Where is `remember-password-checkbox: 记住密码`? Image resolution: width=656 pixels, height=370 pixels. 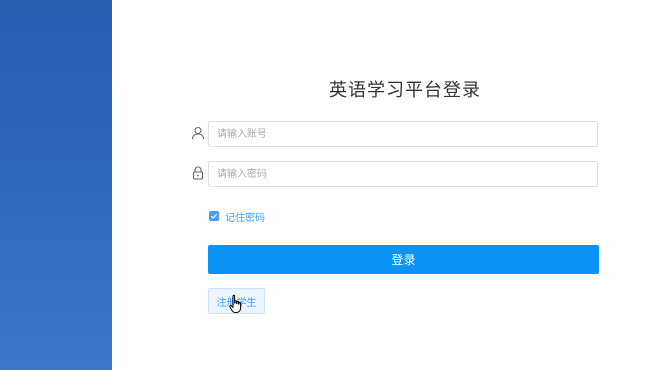 remember-password-checkbox: 记住密码 is located at coordinates (237, 216).